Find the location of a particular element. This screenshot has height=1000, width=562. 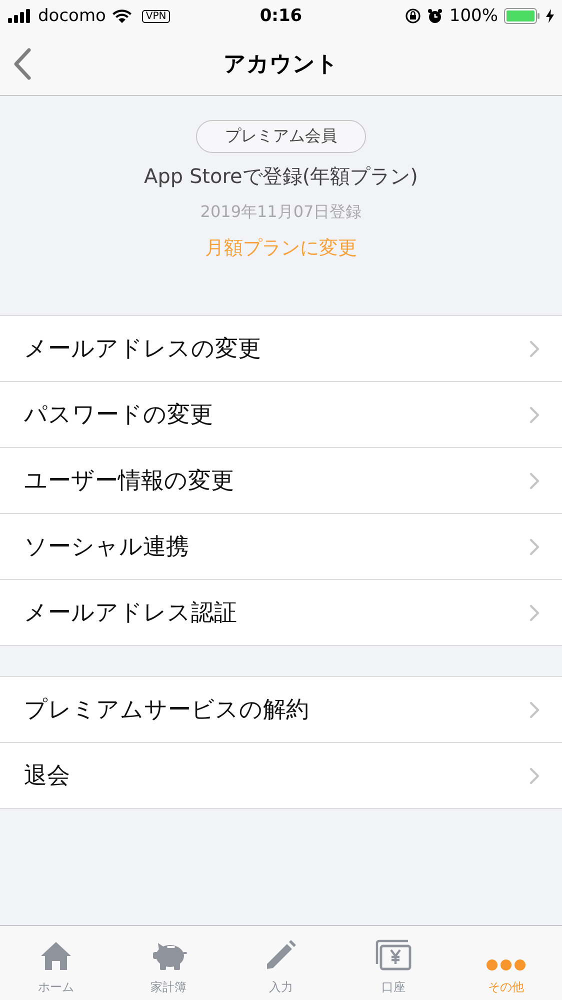

menu-item: ソーシャル連携 is located at coordinates (281, 547).